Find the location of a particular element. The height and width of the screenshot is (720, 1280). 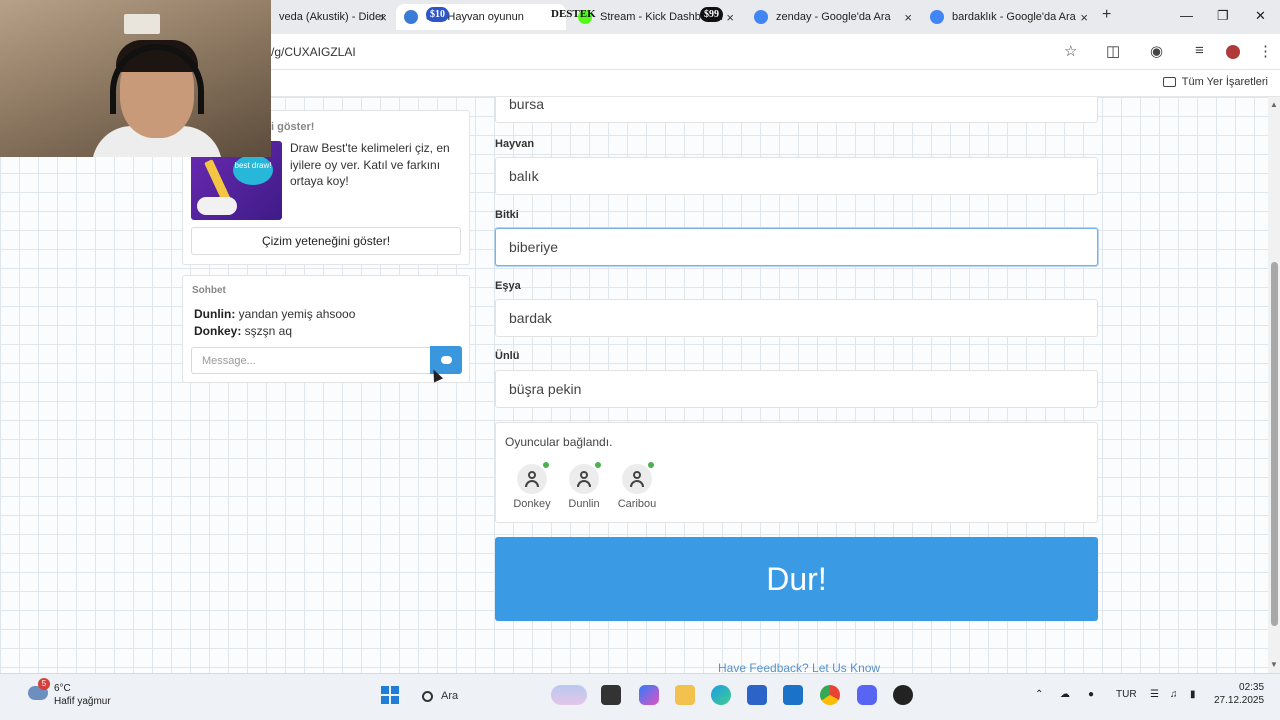

microphone-icon: ● is located at coordinates (1091, 694).